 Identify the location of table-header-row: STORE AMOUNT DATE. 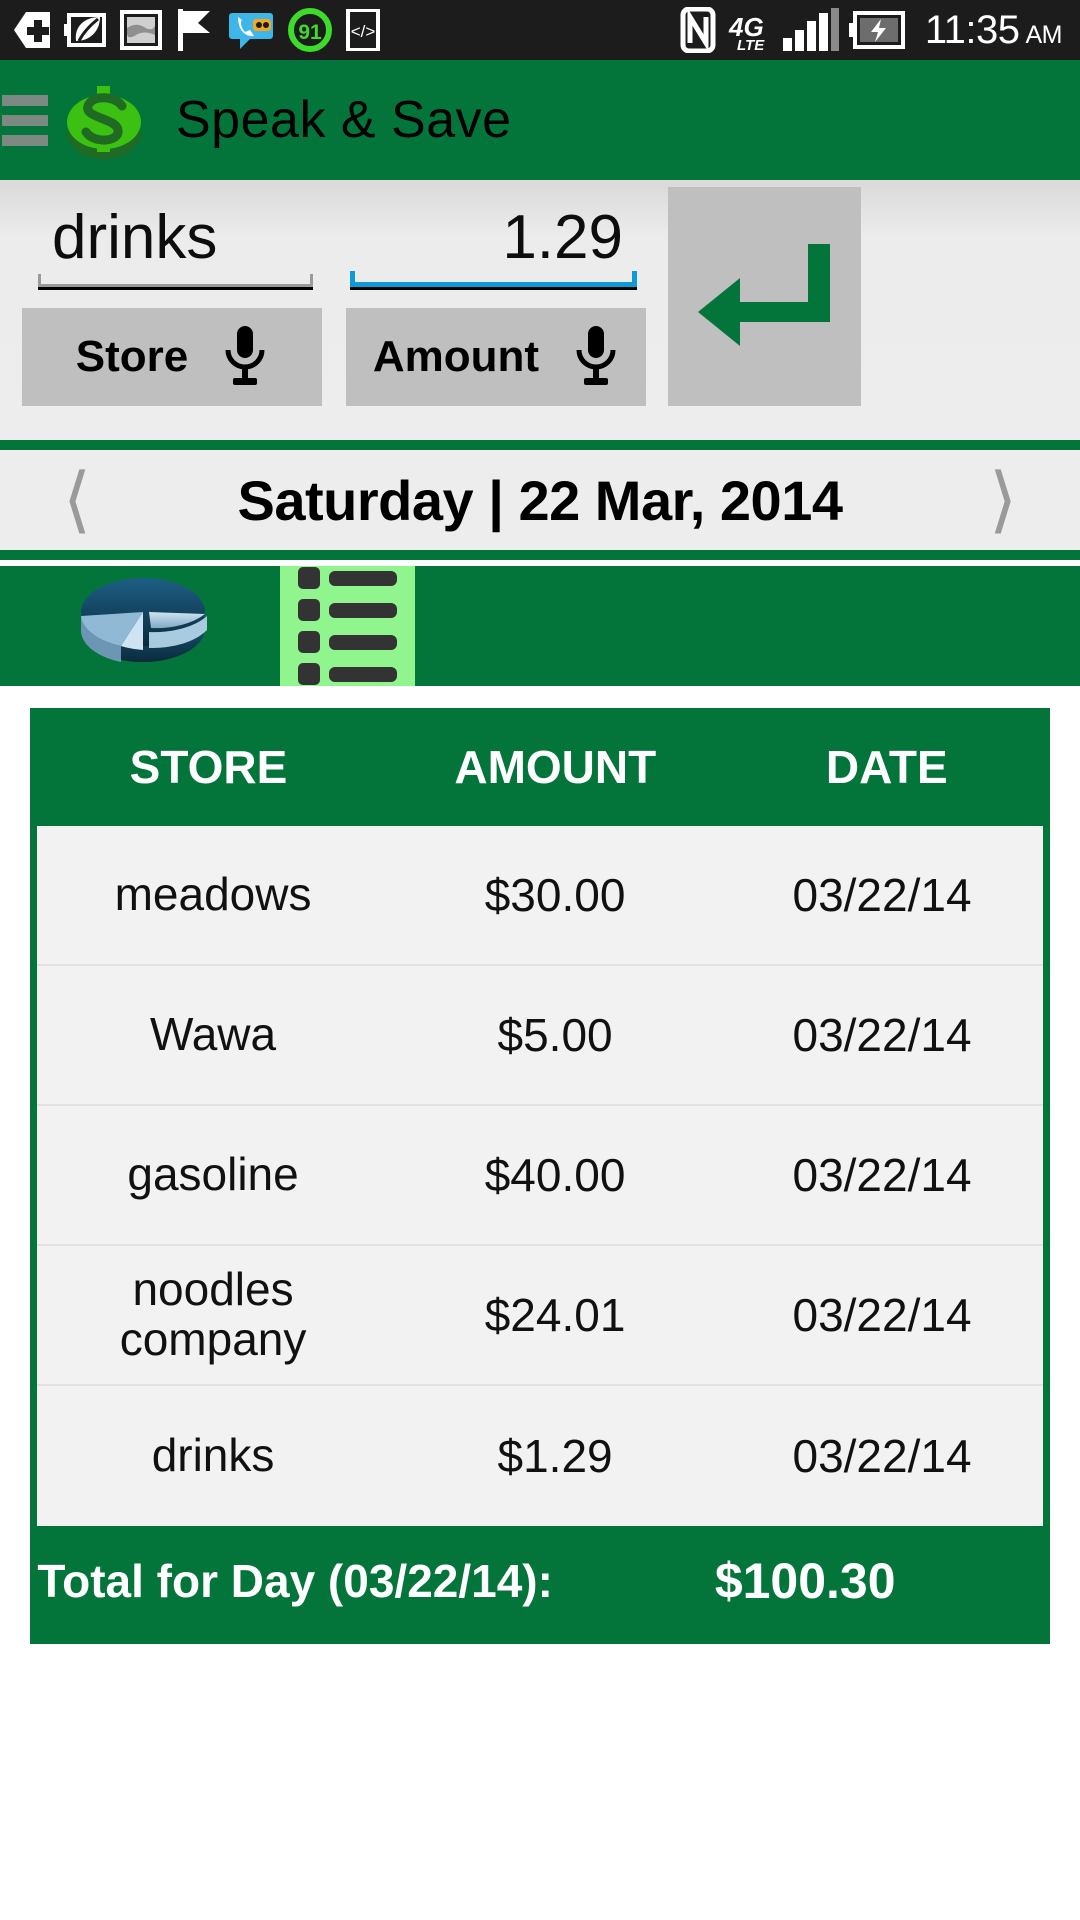
(540, 767).